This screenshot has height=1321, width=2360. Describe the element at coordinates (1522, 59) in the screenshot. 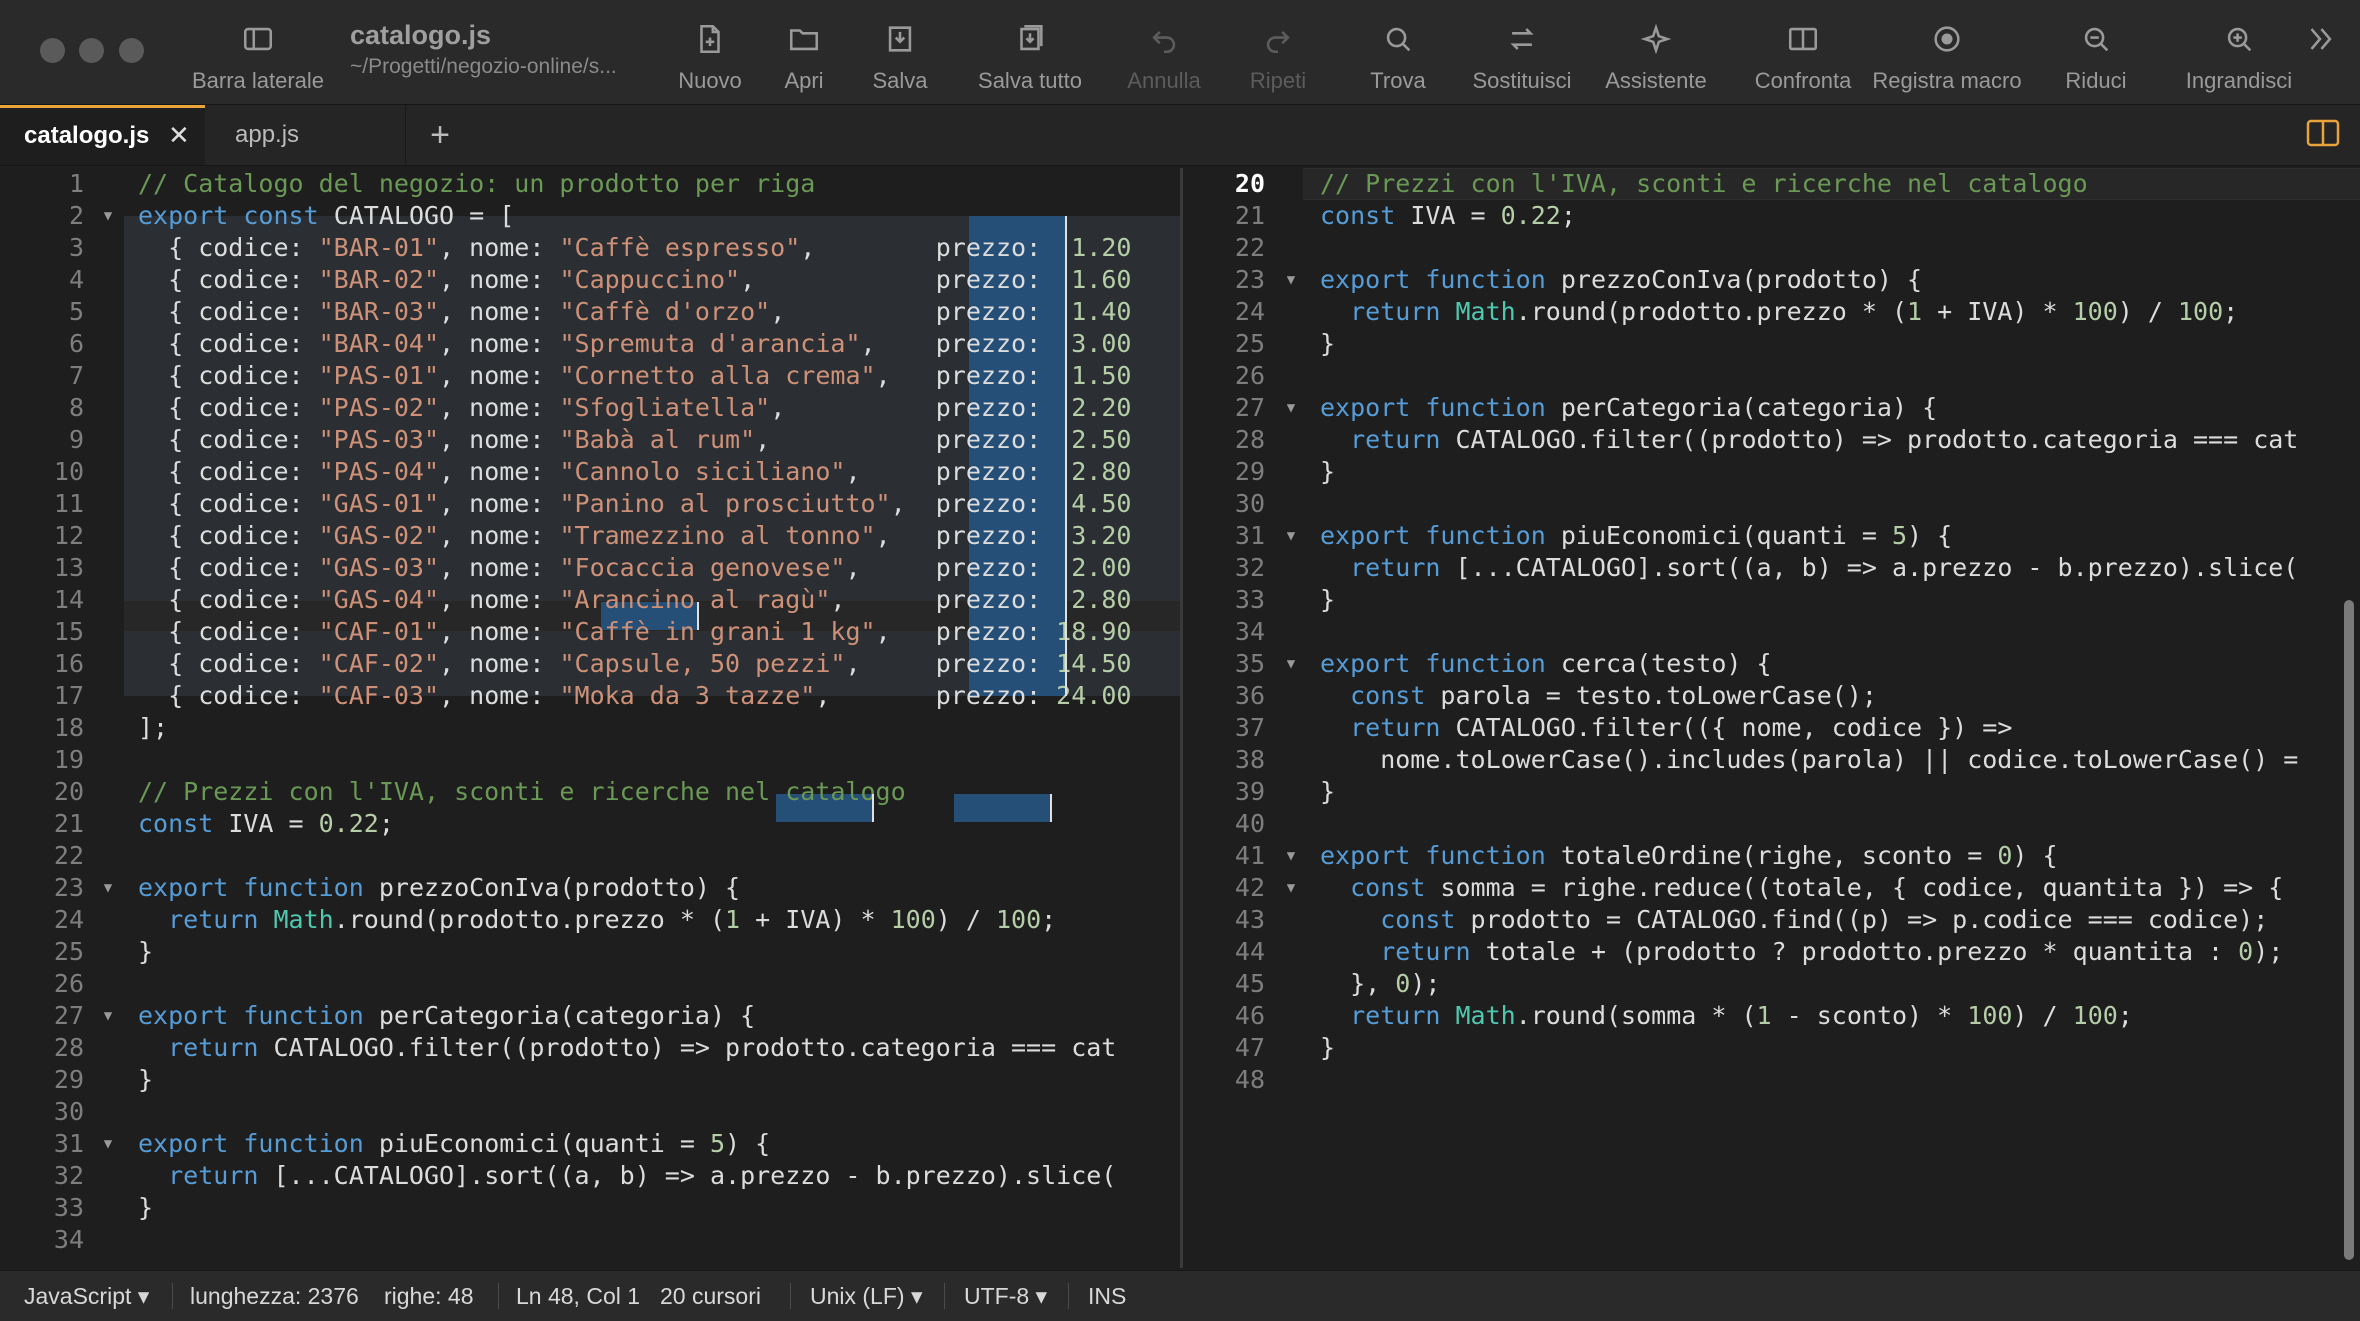

I see `sostituisci-button: Sostituisci` at that location.